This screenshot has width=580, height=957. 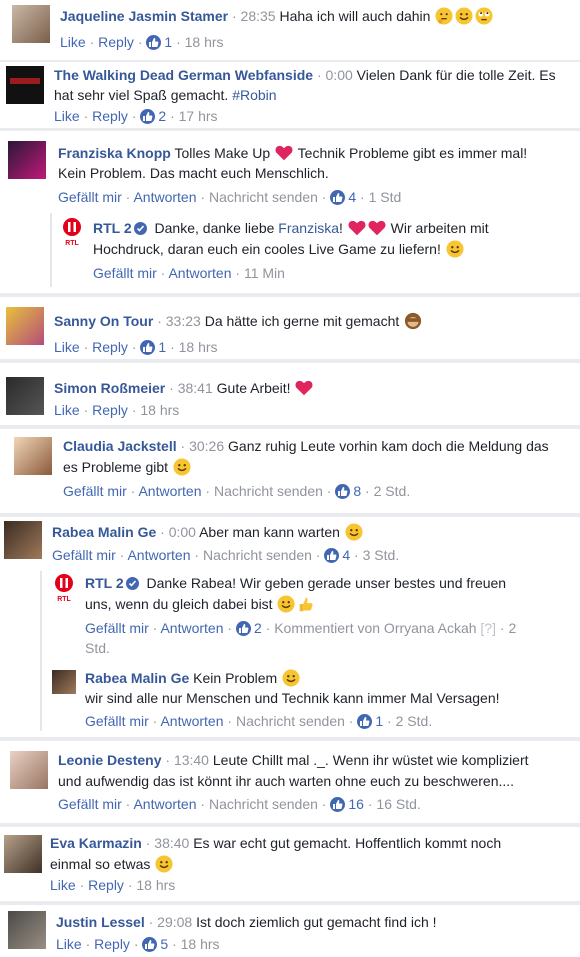 What do you see at coordinates (356, 804) in the screenshot?
I see `like-count: 16` at bounding box center [356, 804].